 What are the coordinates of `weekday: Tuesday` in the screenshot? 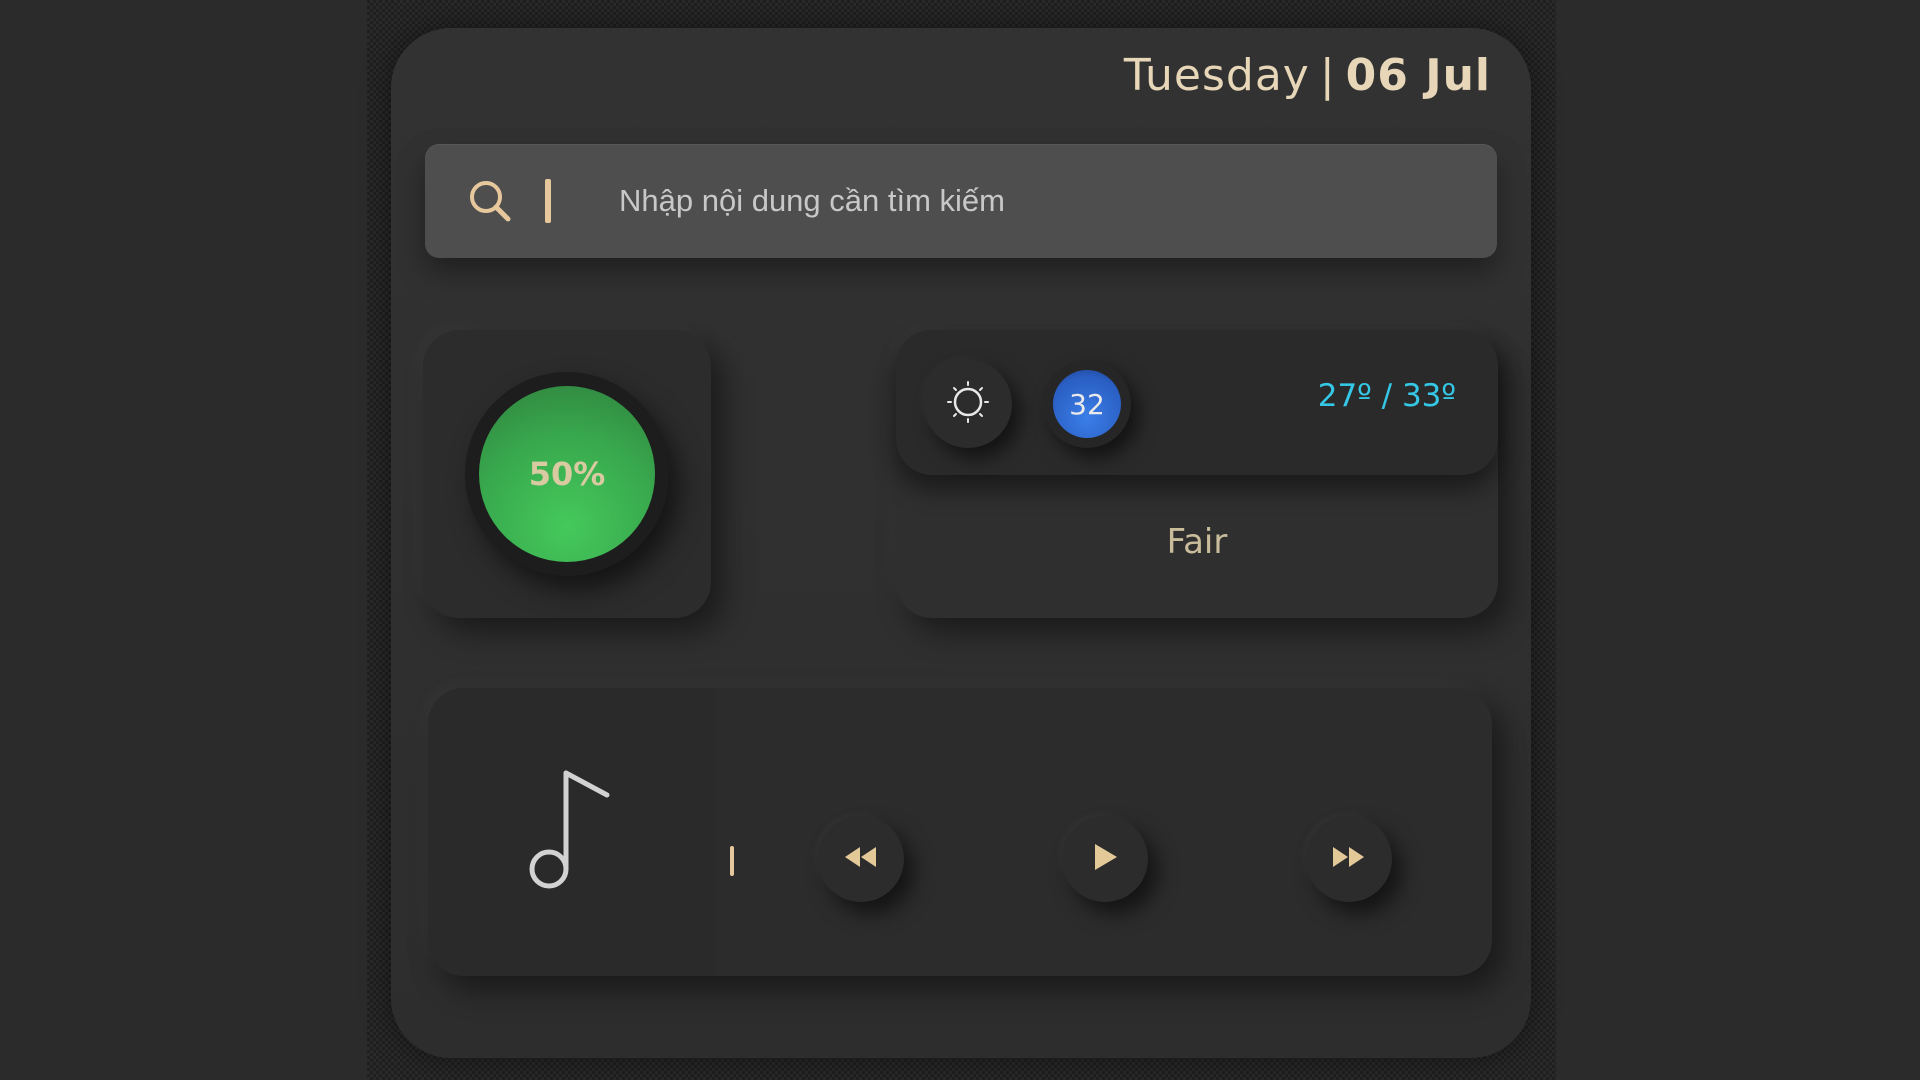 It's located at (1216, 75).